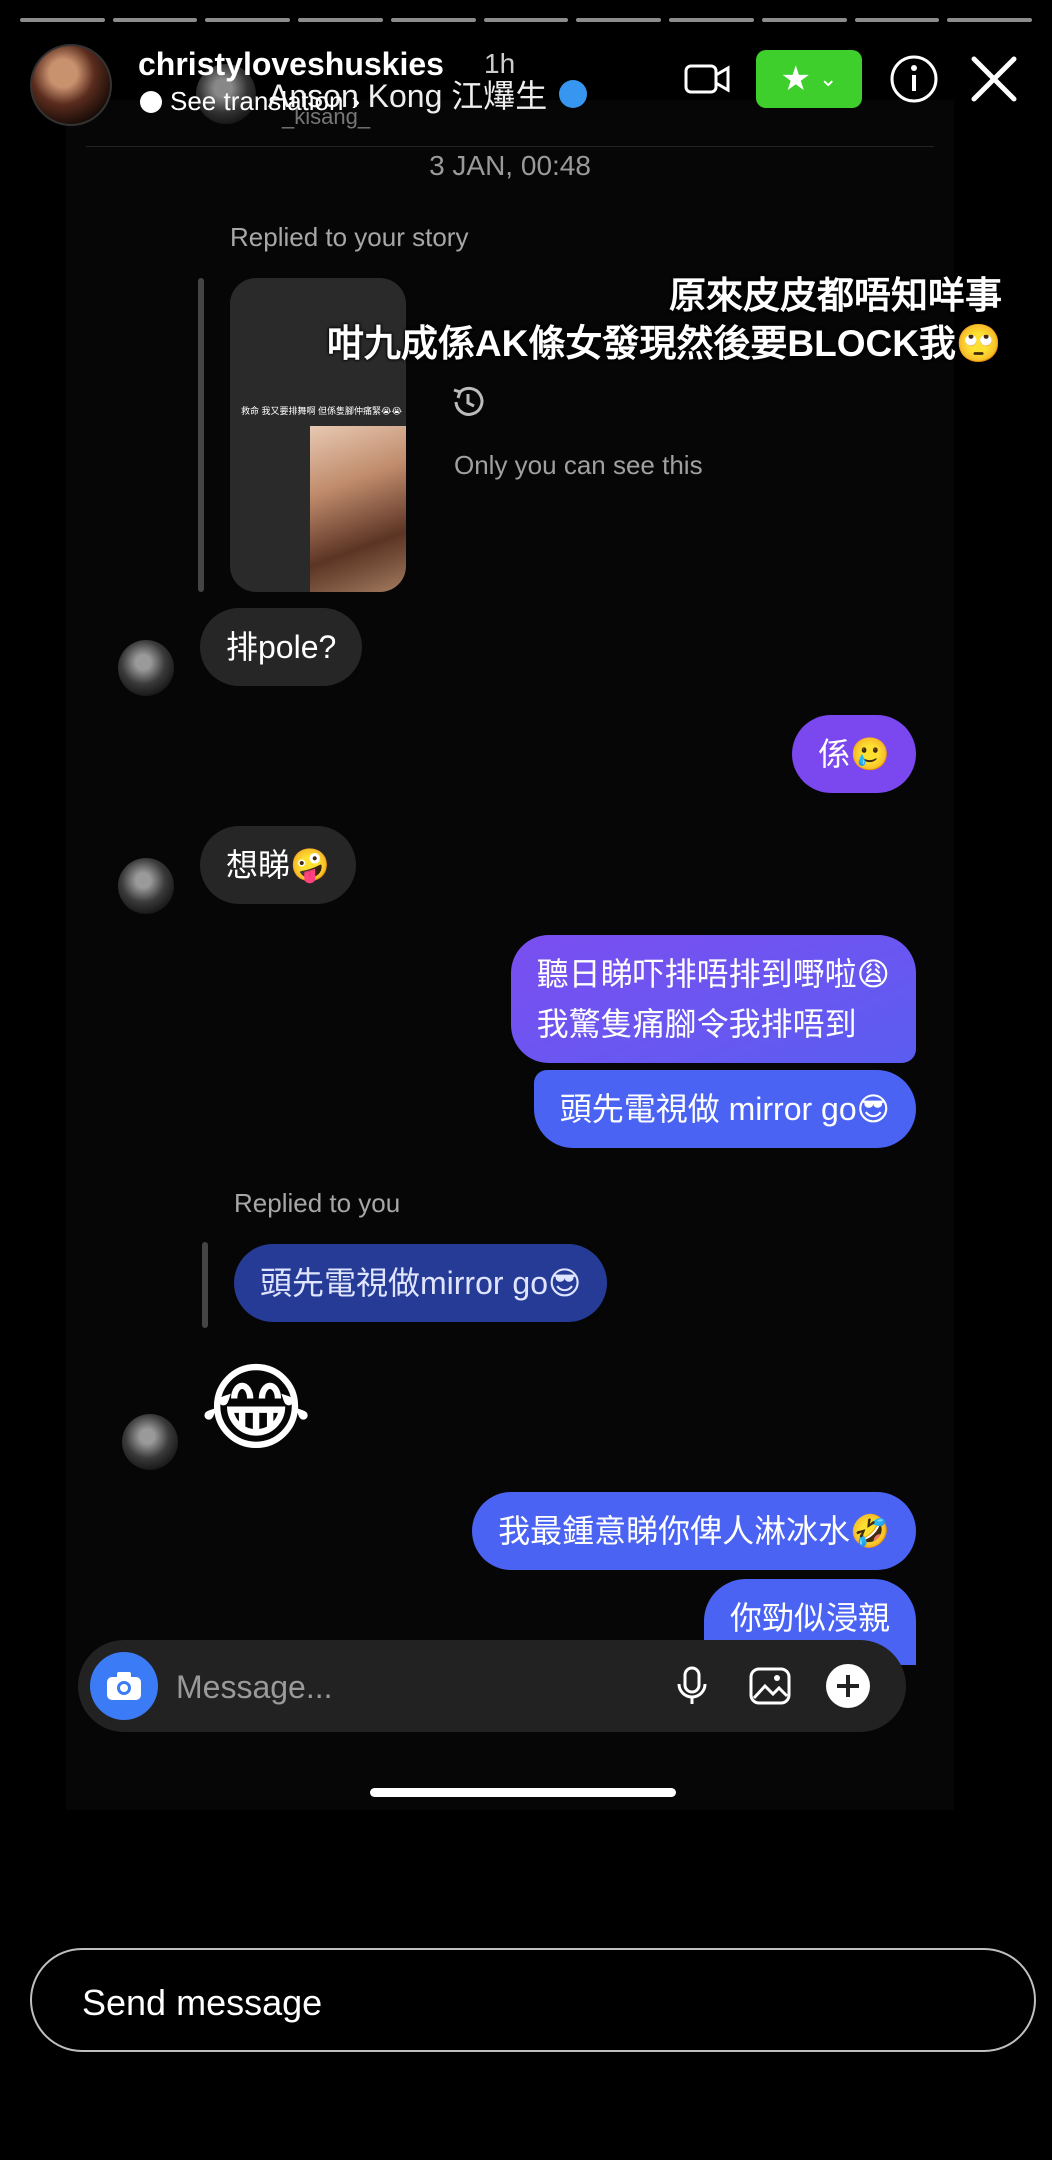 The width and height of the screenshot is (1052, 2160). What do you see at coordinates (317, 1203) in the screenshot?
I see `reply-label: Replied to you` at bounding box center [317, 1203].